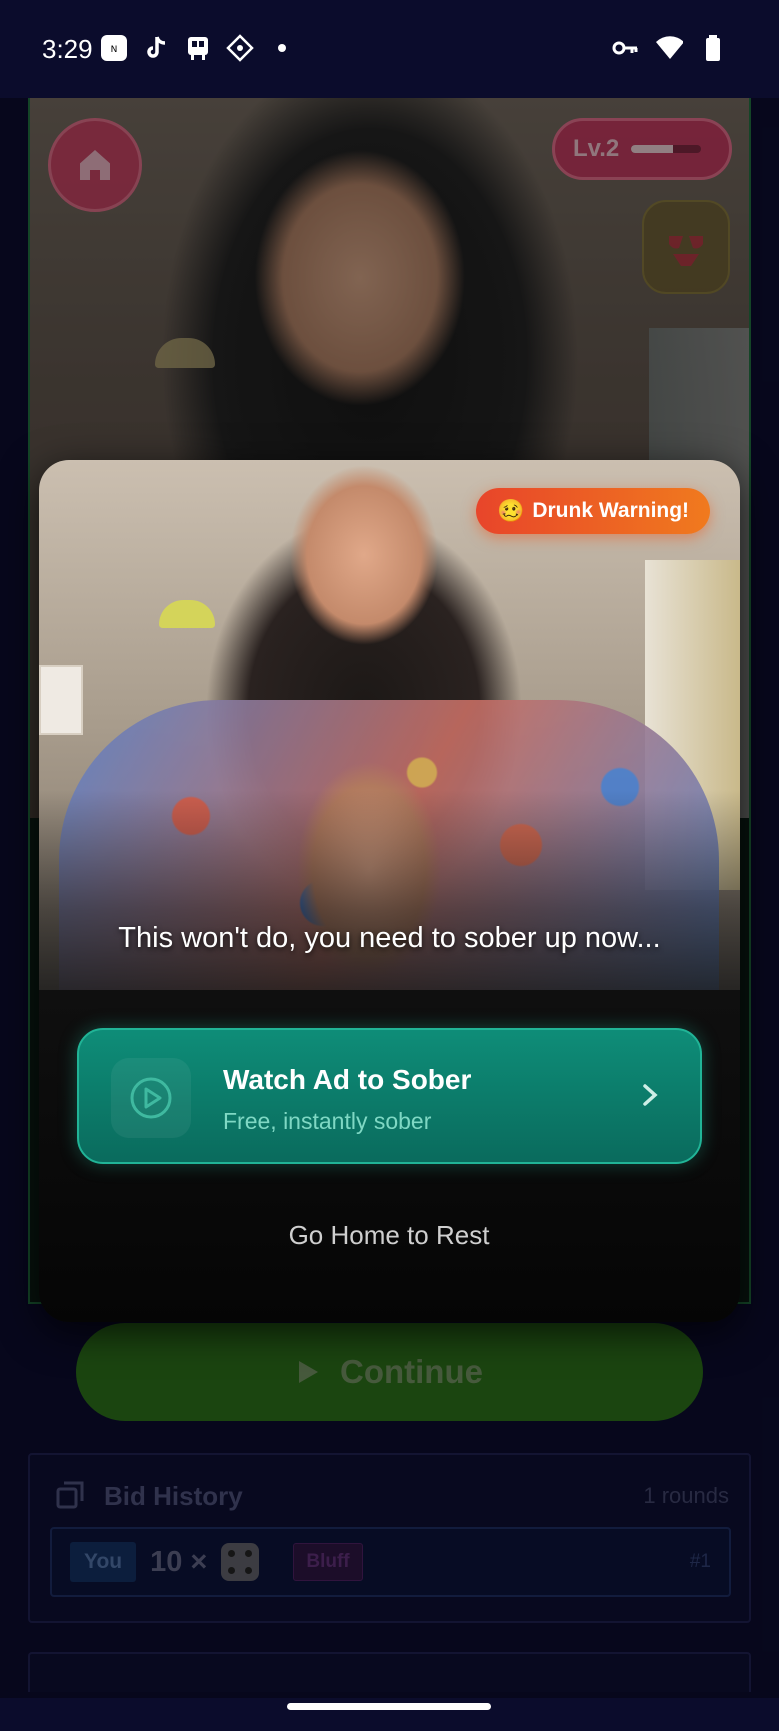  I want to click on wifi-icon, so click(669, 48).